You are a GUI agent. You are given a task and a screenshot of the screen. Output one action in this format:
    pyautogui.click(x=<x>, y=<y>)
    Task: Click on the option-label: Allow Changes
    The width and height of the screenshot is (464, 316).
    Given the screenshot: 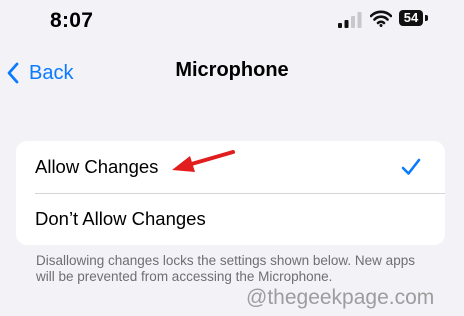 What is the action you would take?
    pyautogui.click(x=97, y=166)
    